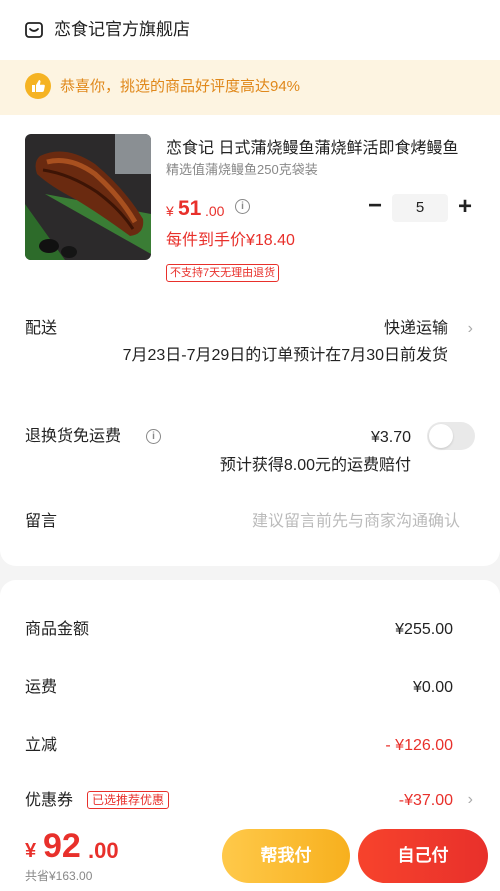 This screenshot has width=500, height=891. What do you see at coordinates (419, 745) in the screenshot?
I see `discount-value: - ¥126.00` at bounding box center [419, 745].